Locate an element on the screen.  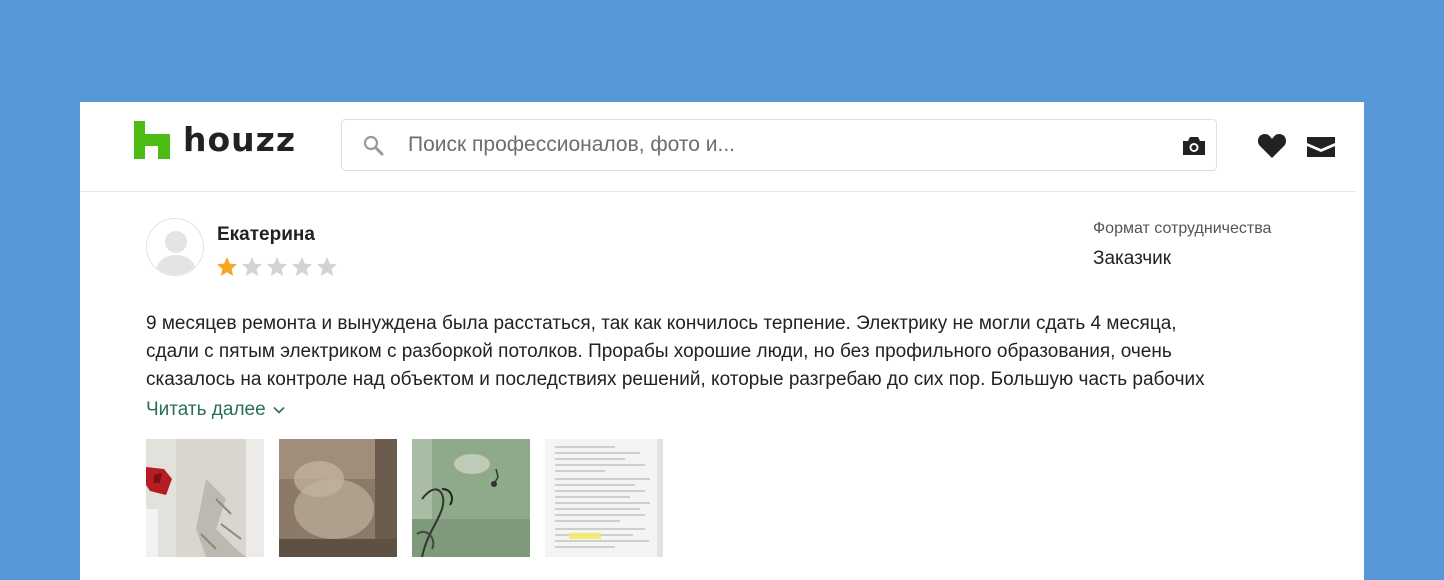
photo-damaged-wall is located at coordinates (205, 498).